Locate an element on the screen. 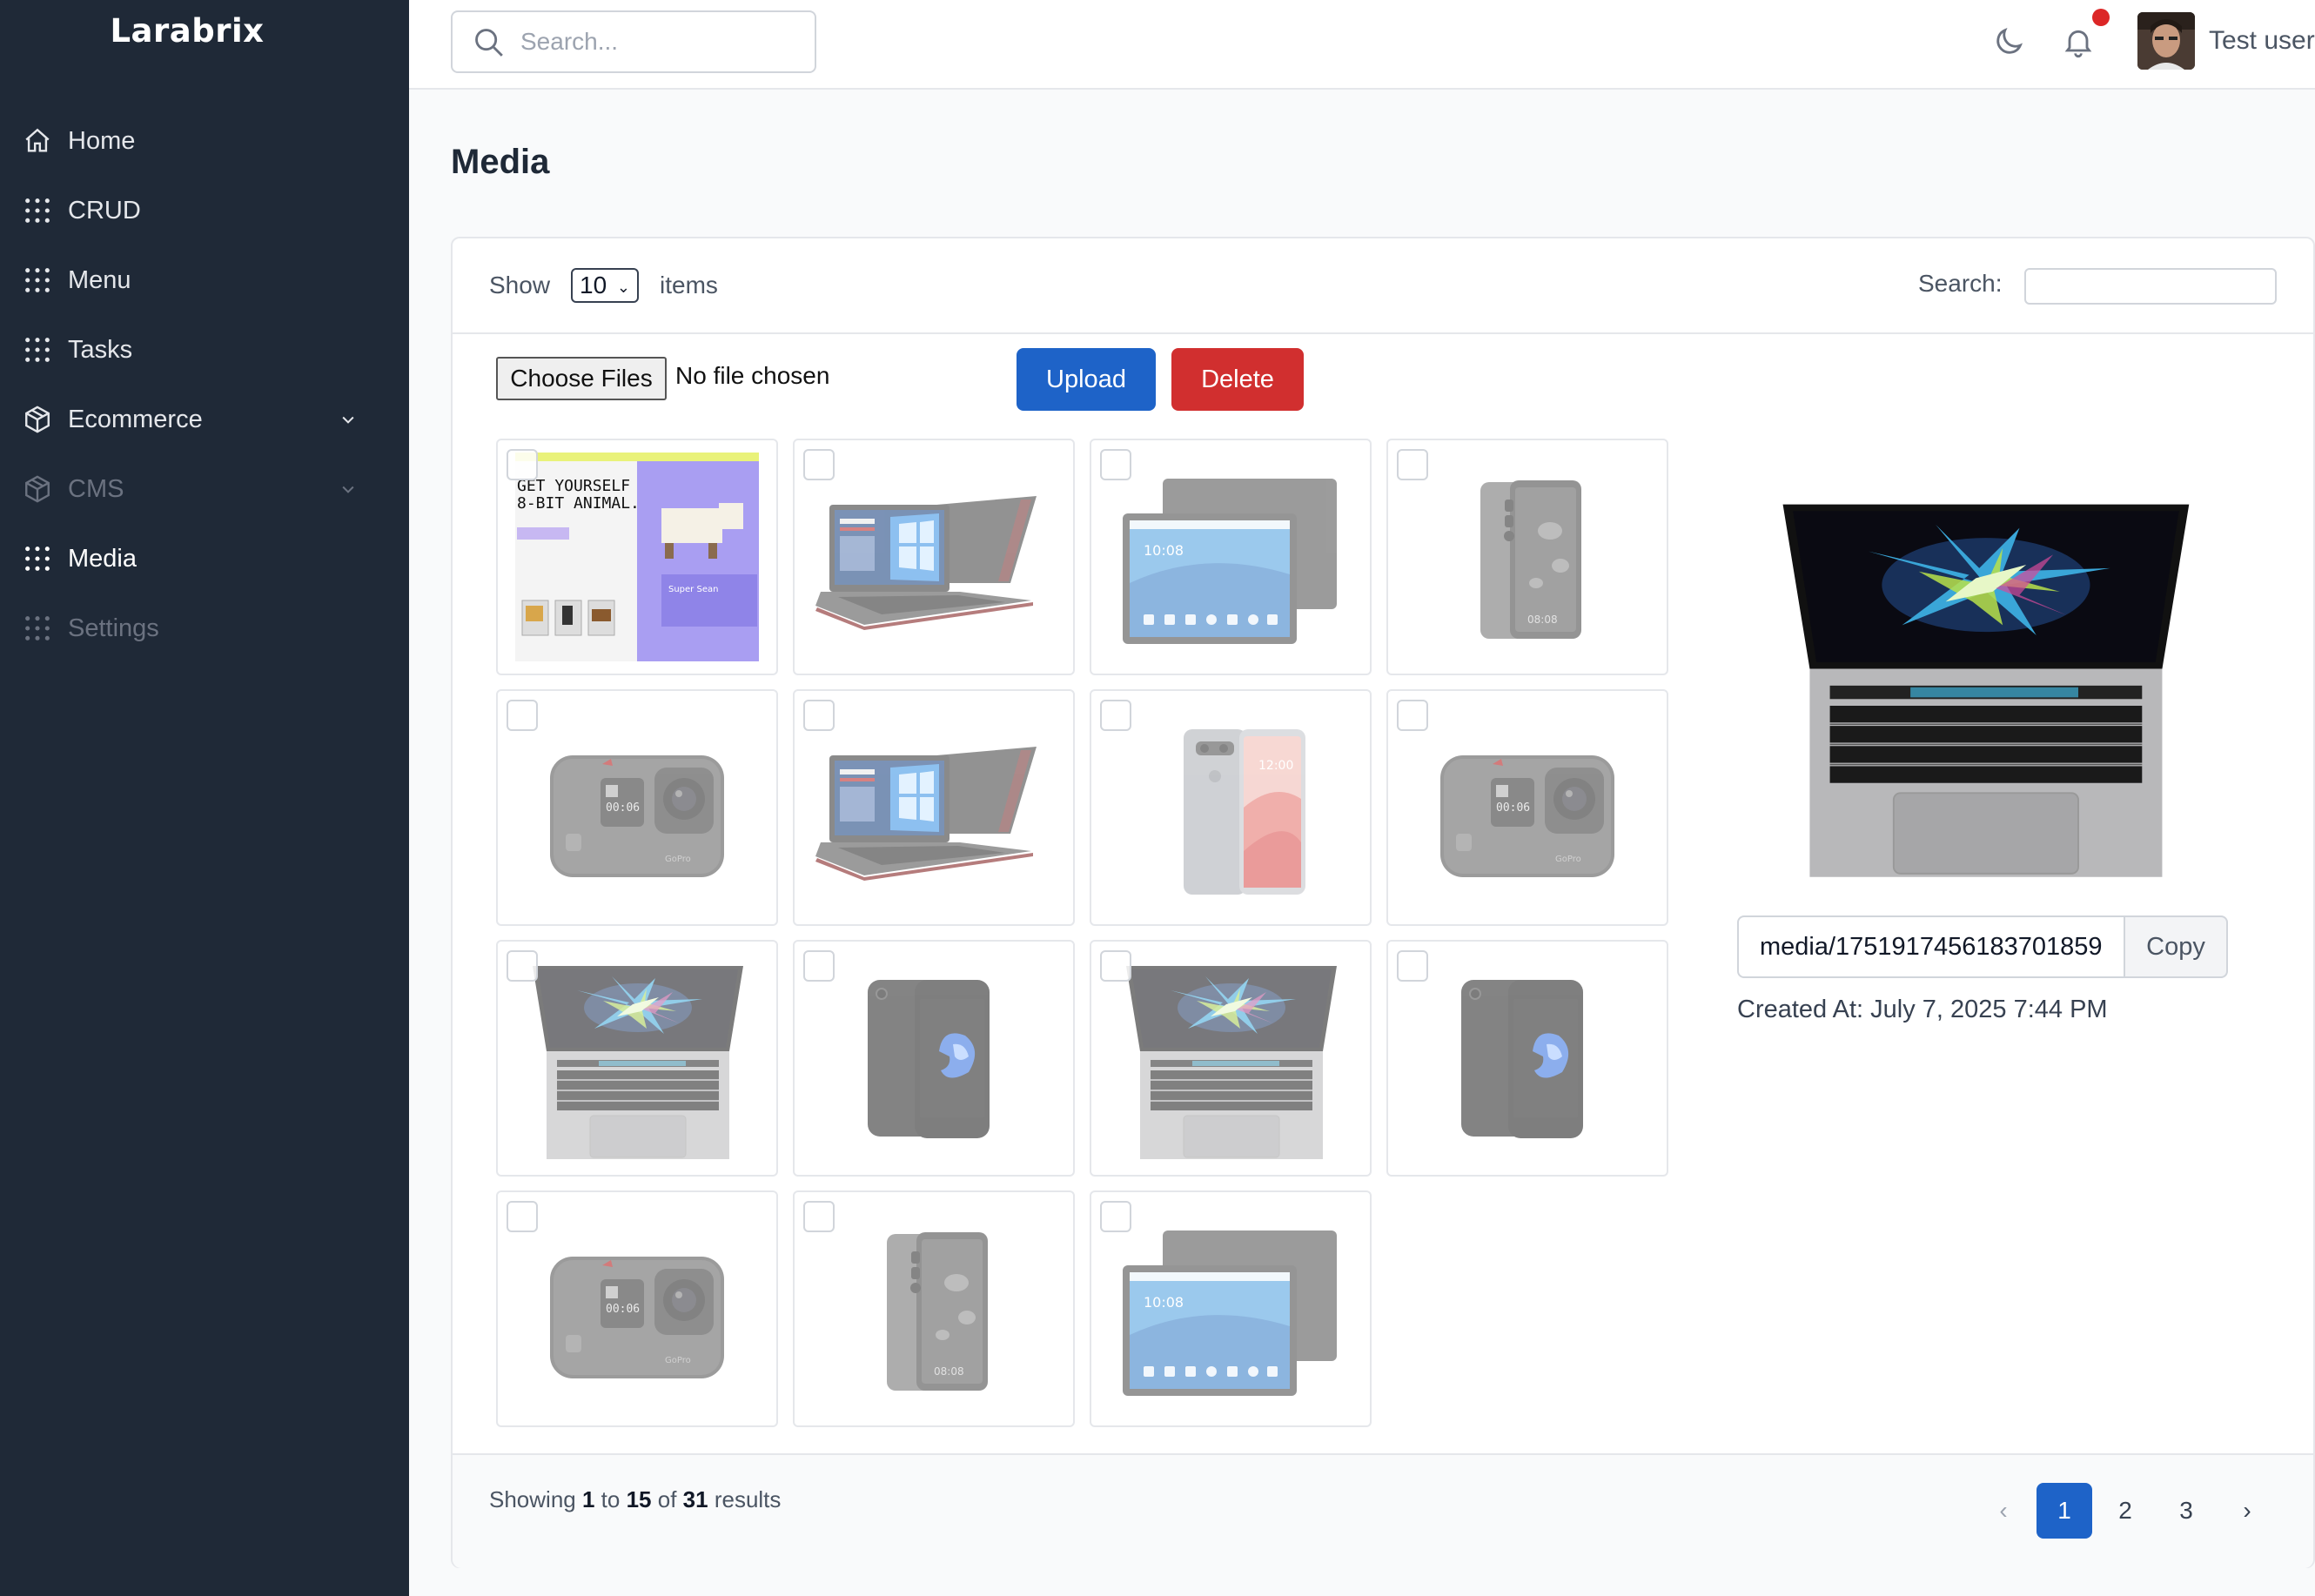 This screenshot has width=2315, height=1596. page-size-value: 10 is located at coordinates (593, 285).